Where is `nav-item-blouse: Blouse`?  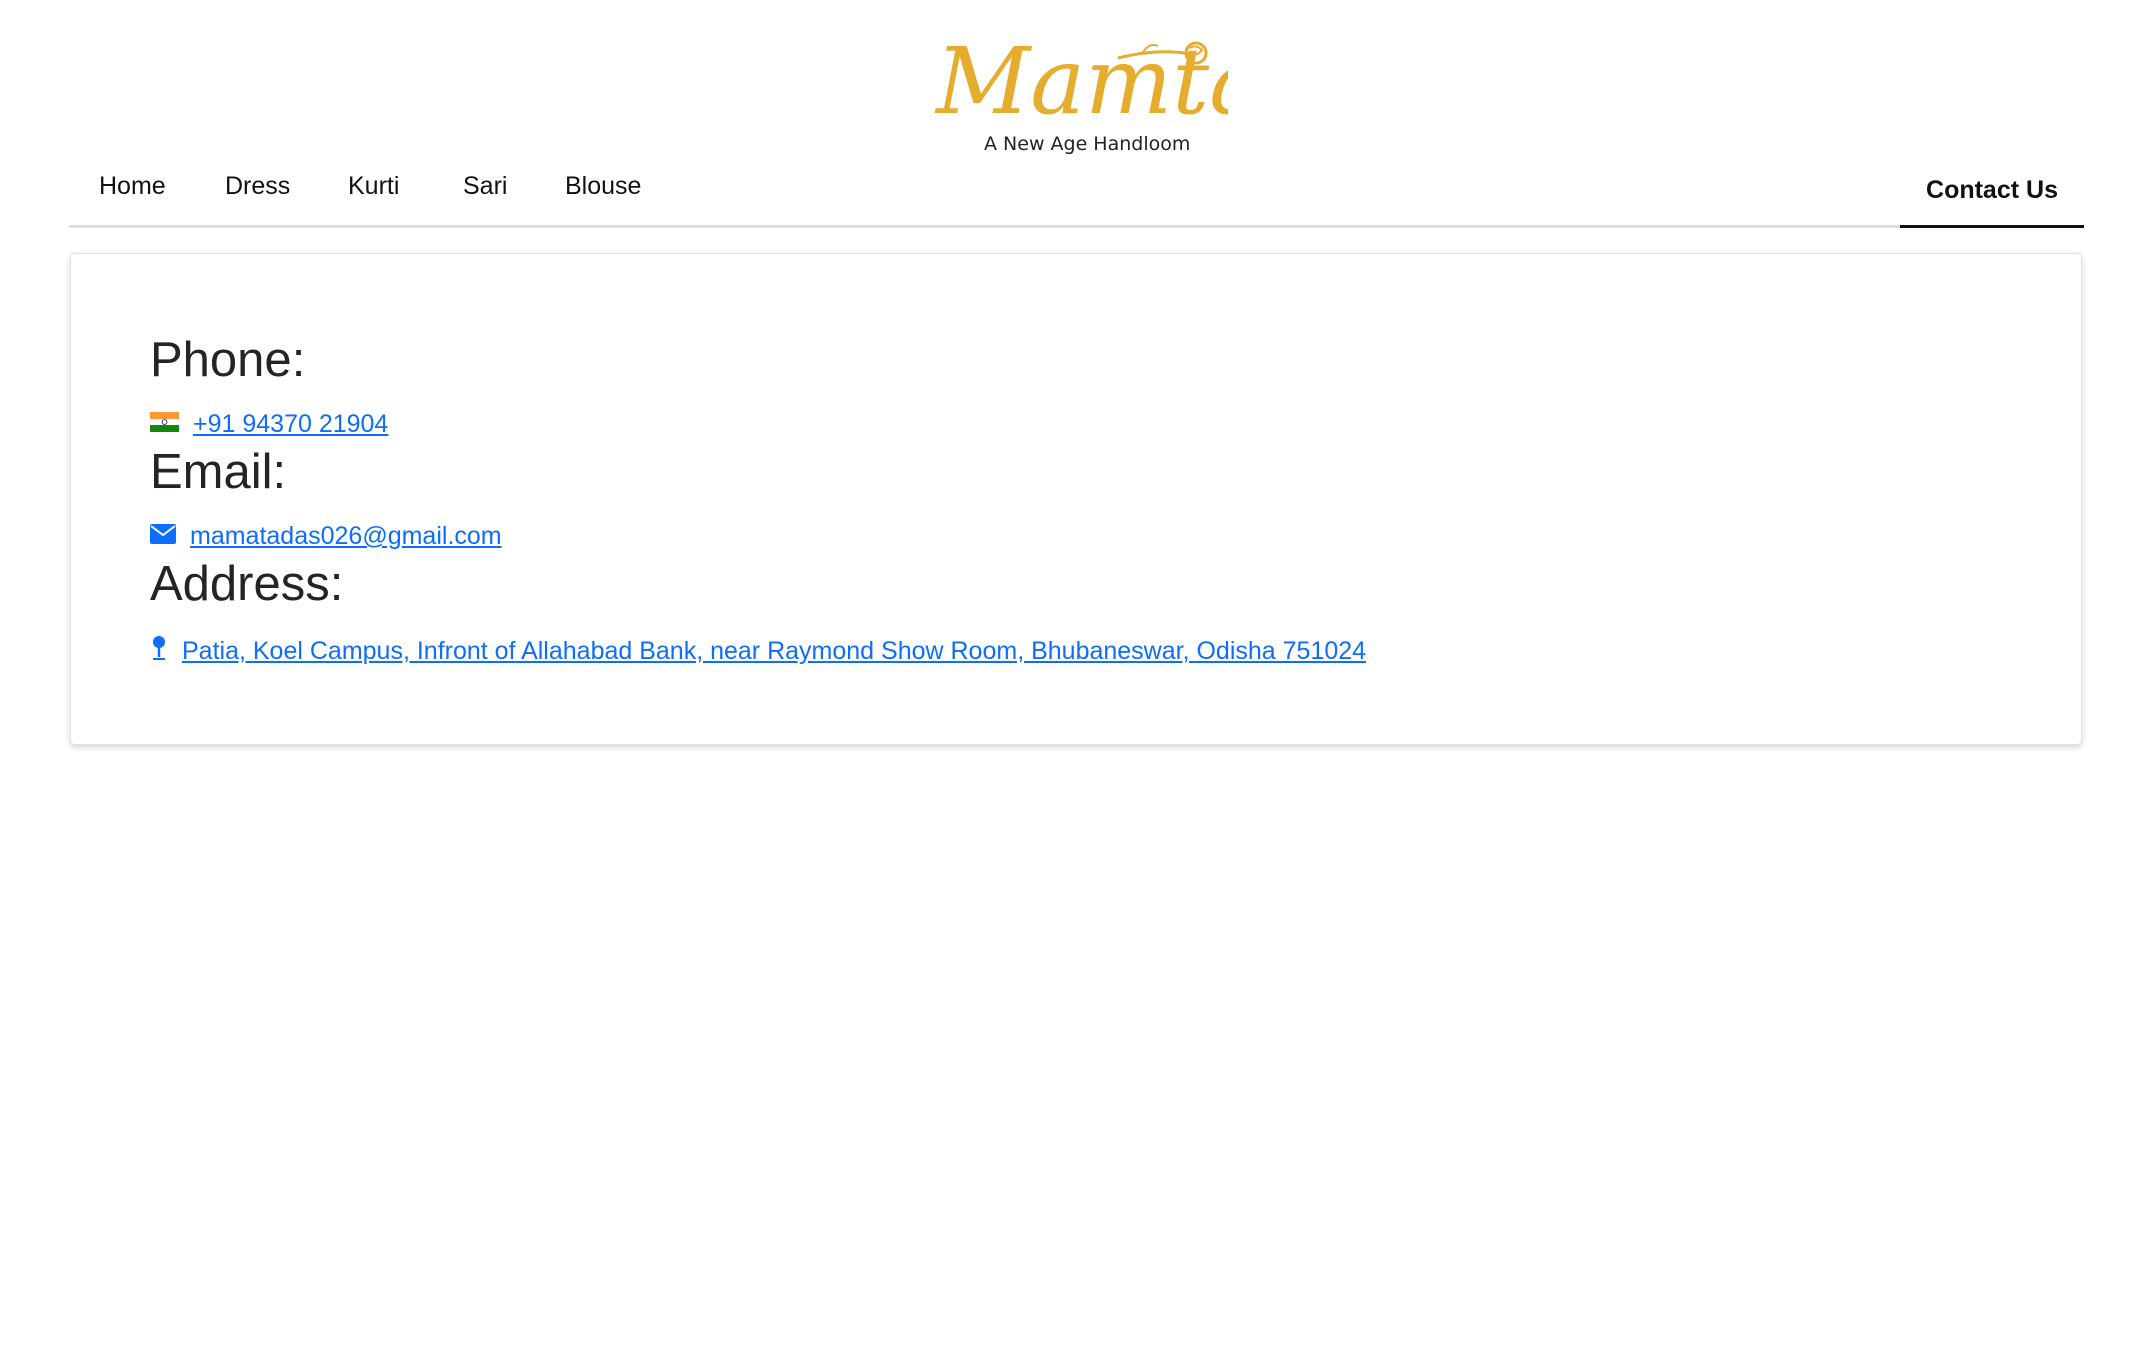 nav-item-blouse: Blouse is located at coordinates (603, 186).